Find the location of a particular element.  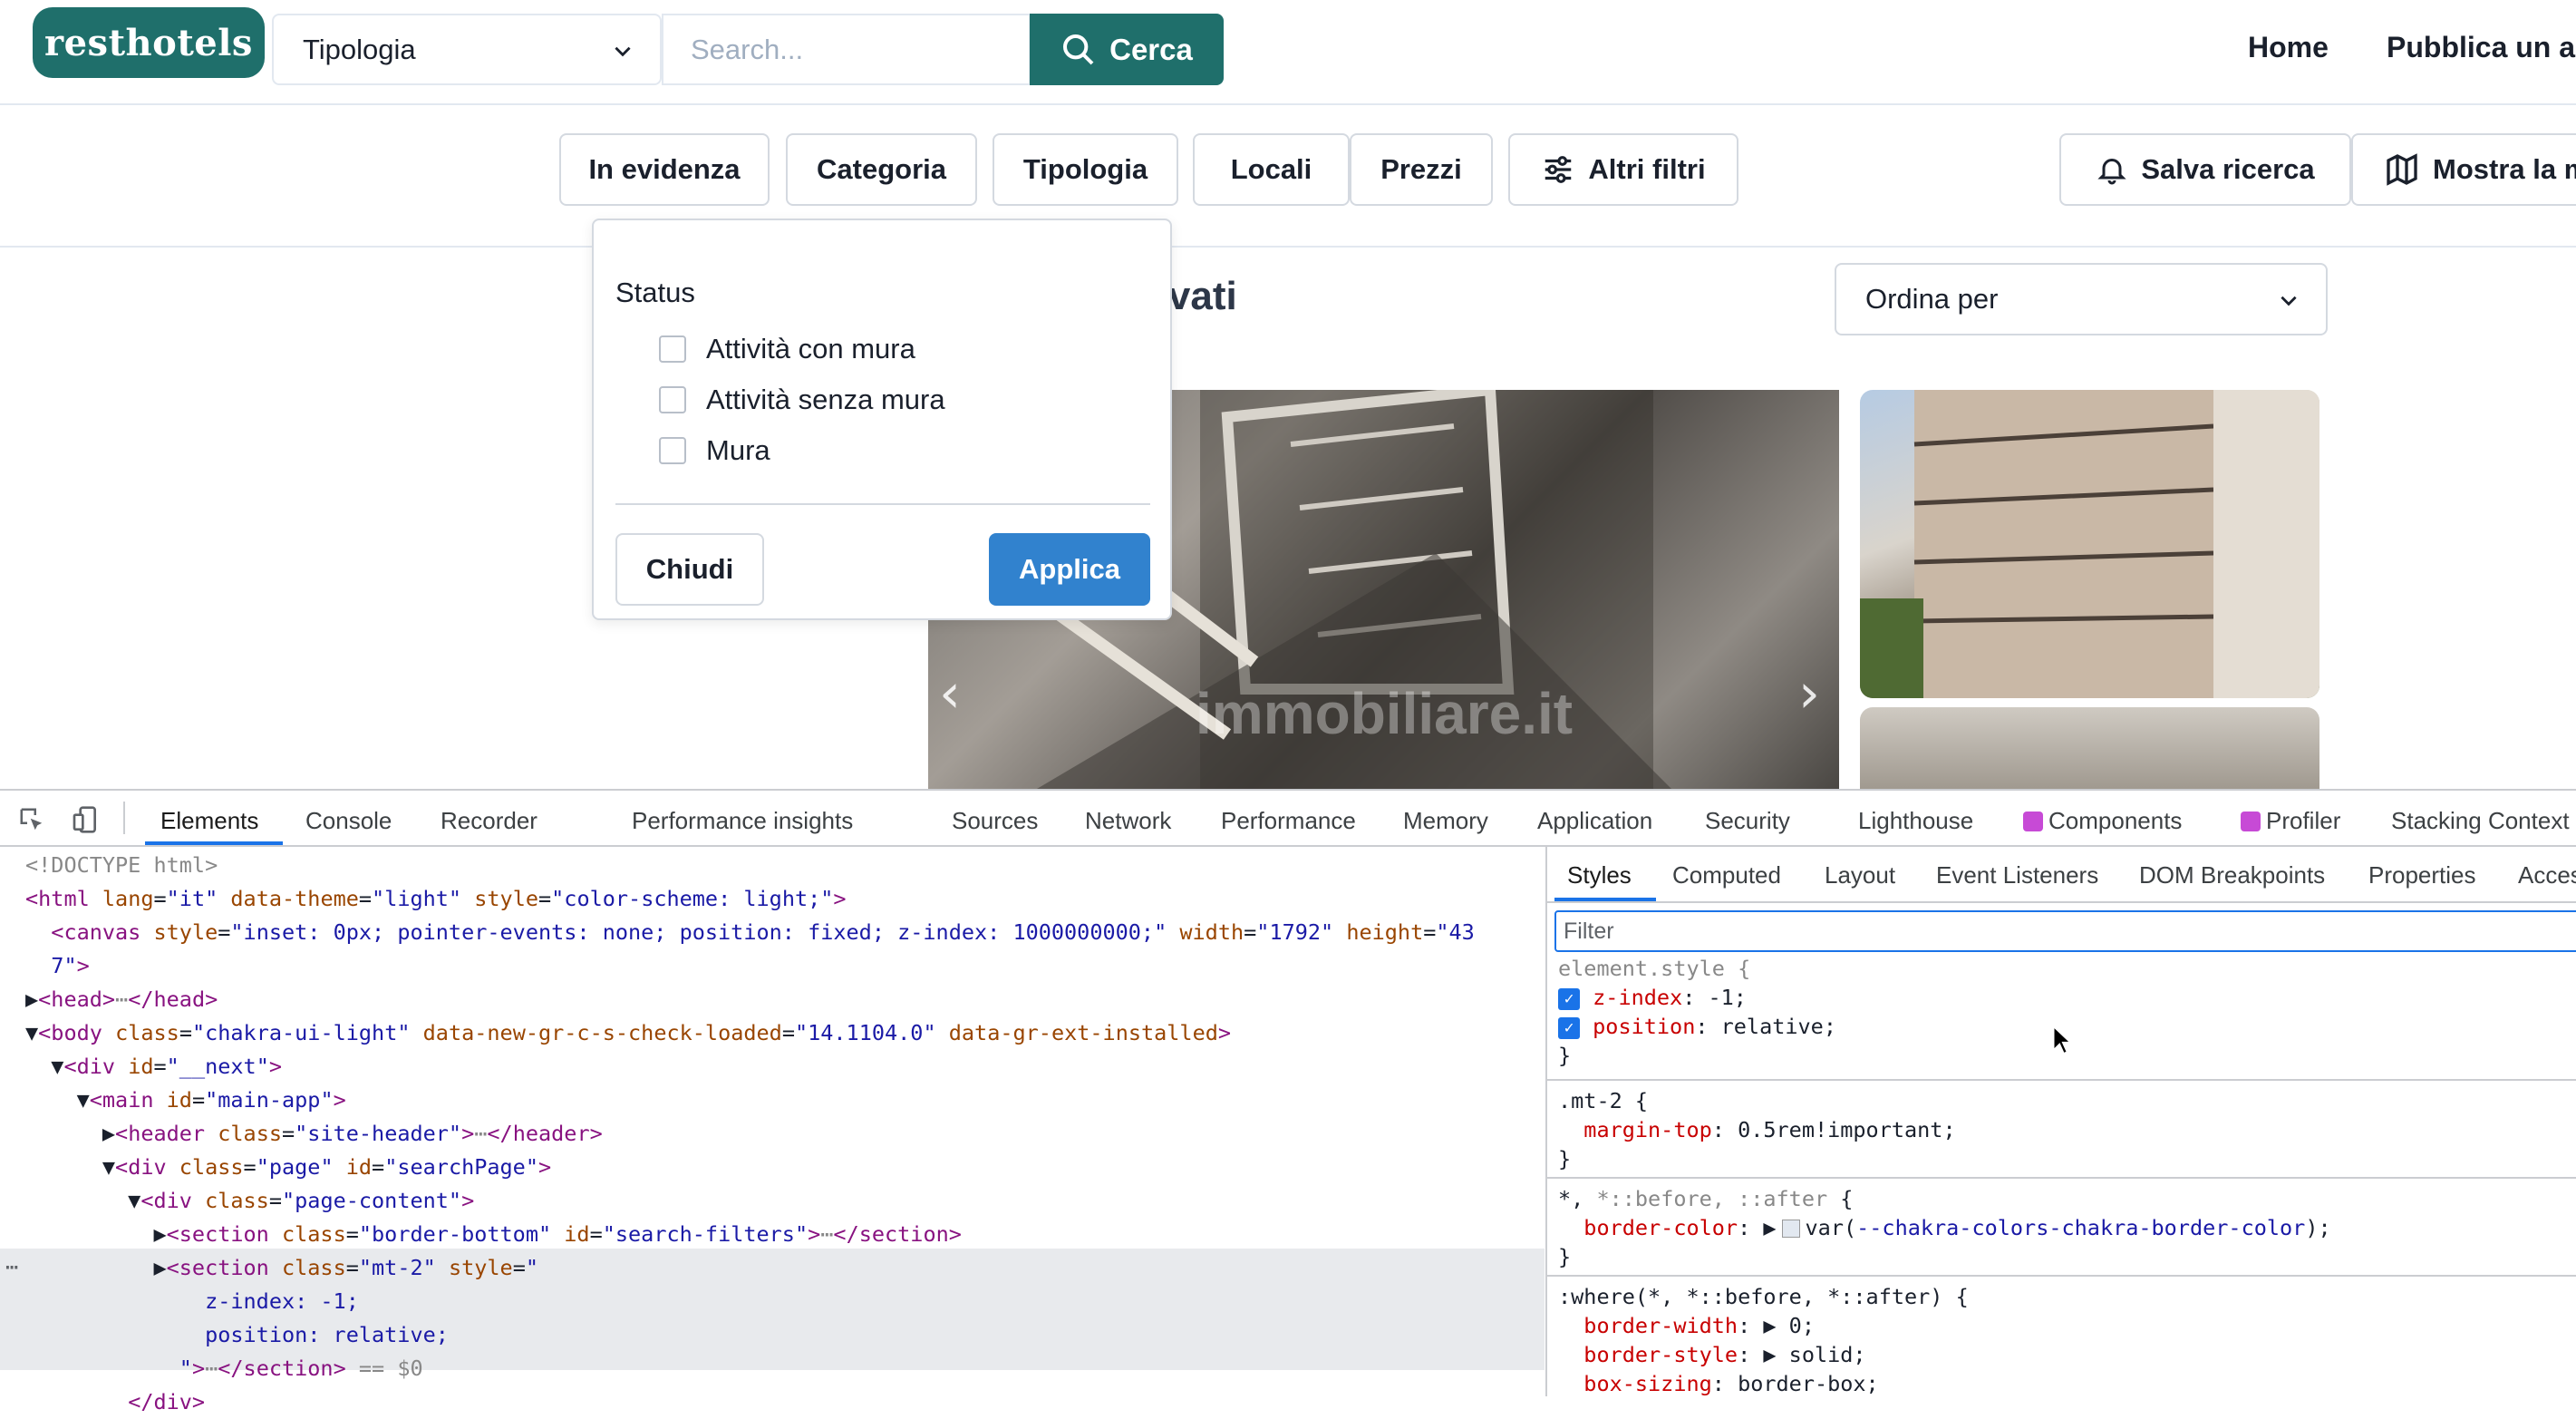

filter-prezzi: Prezzi is located at coordinates (1421, 169).